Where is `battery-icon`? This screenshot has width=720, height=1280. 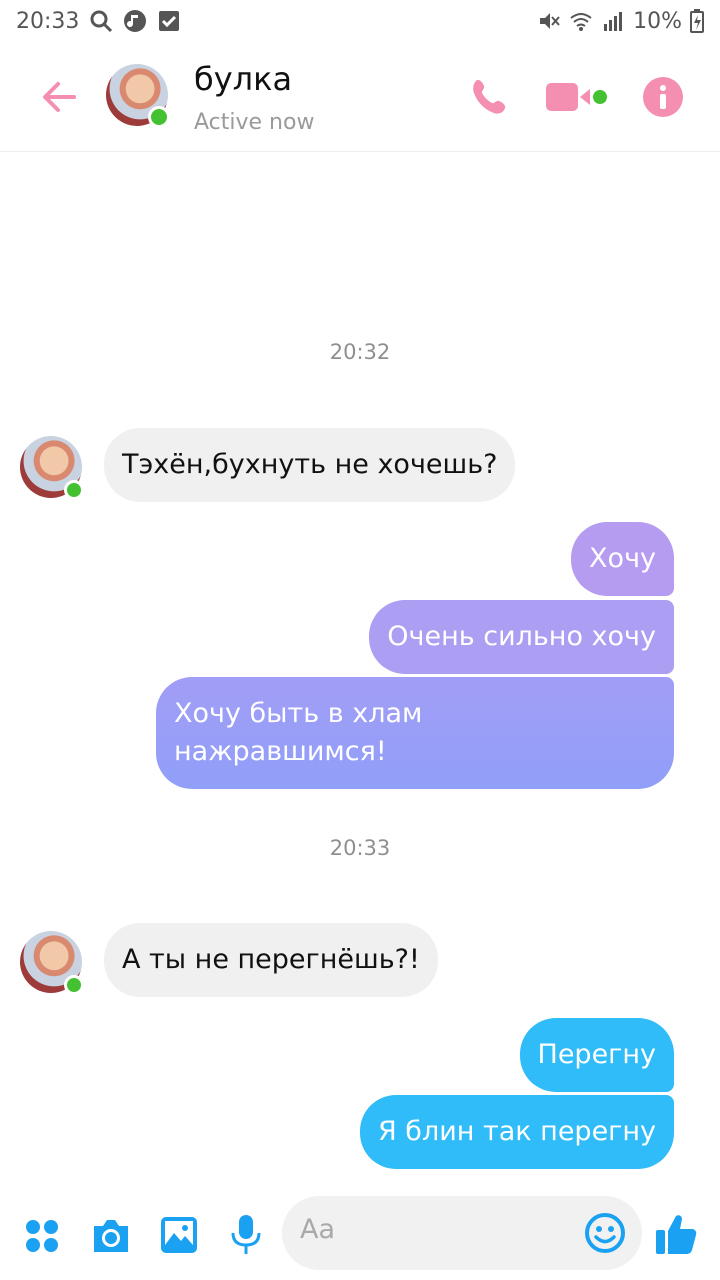
battery-icon is located at coordinates (697, 21).